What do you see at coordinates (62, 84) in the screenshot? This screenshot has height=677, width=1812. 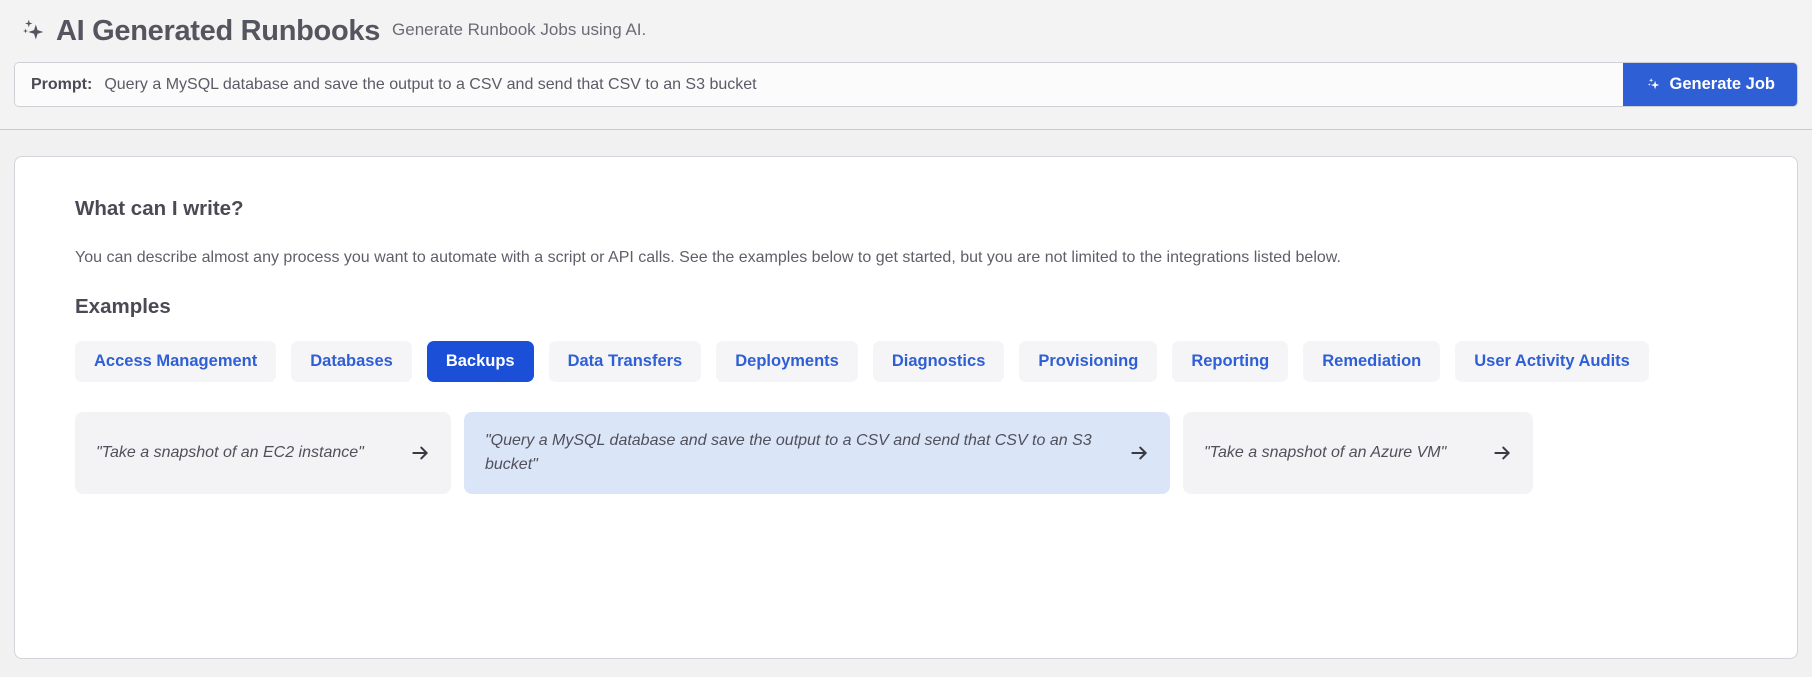 I see `prompt-label: Prompt:` at bounding box center [62, 84].